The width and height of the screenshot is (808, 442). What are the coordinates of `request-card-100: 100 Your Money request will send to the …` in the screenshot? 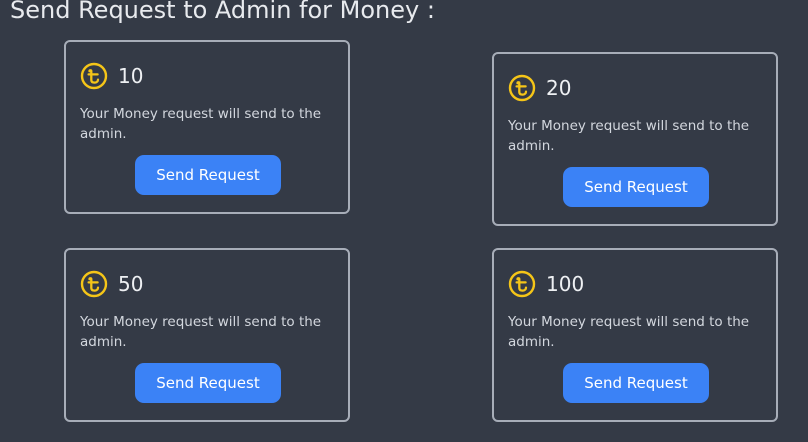 It's located at (635, 335).